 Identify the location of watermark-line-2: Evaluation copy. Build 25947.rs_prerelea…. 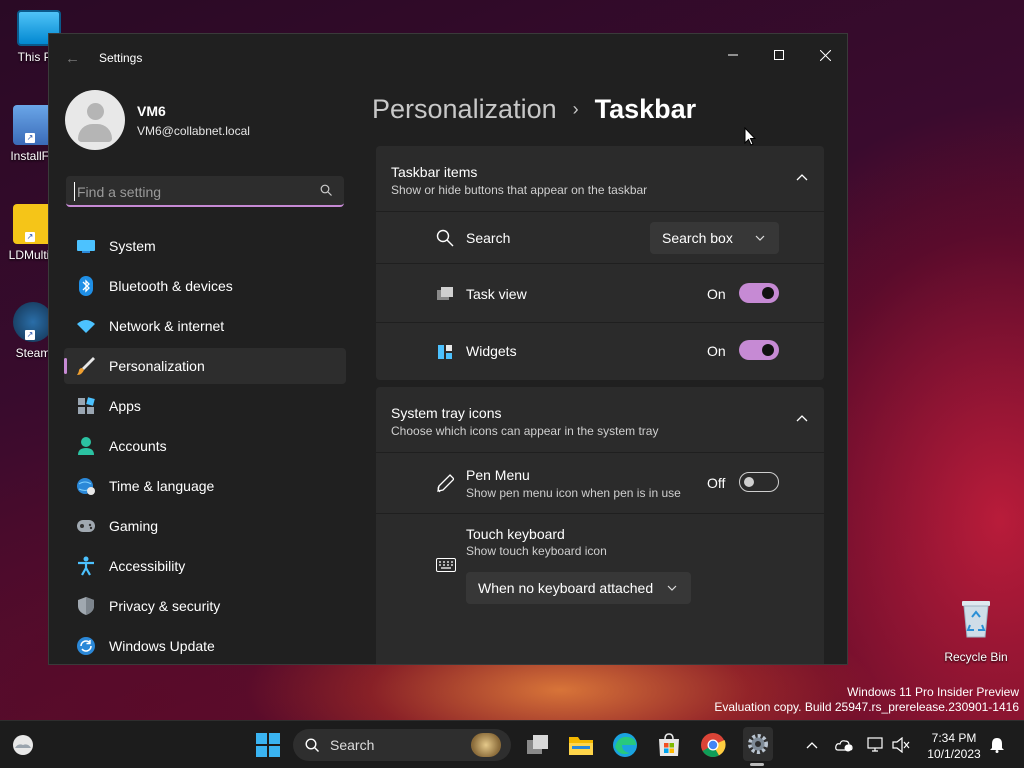
(866, 707).